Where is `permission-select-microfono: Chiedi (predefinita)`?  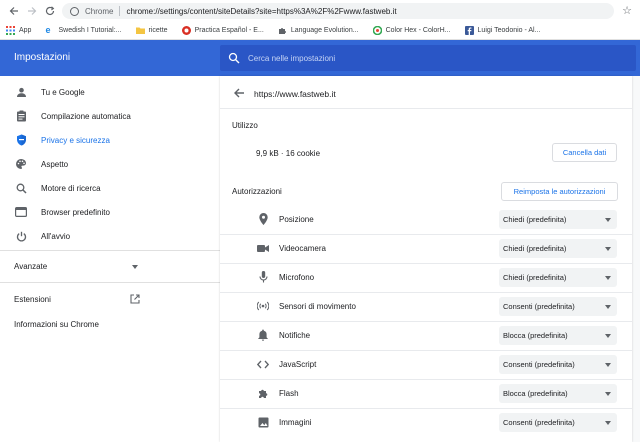 permission-select-microfono: Chiedi (predefinita) is located at coordinates (558, 277).